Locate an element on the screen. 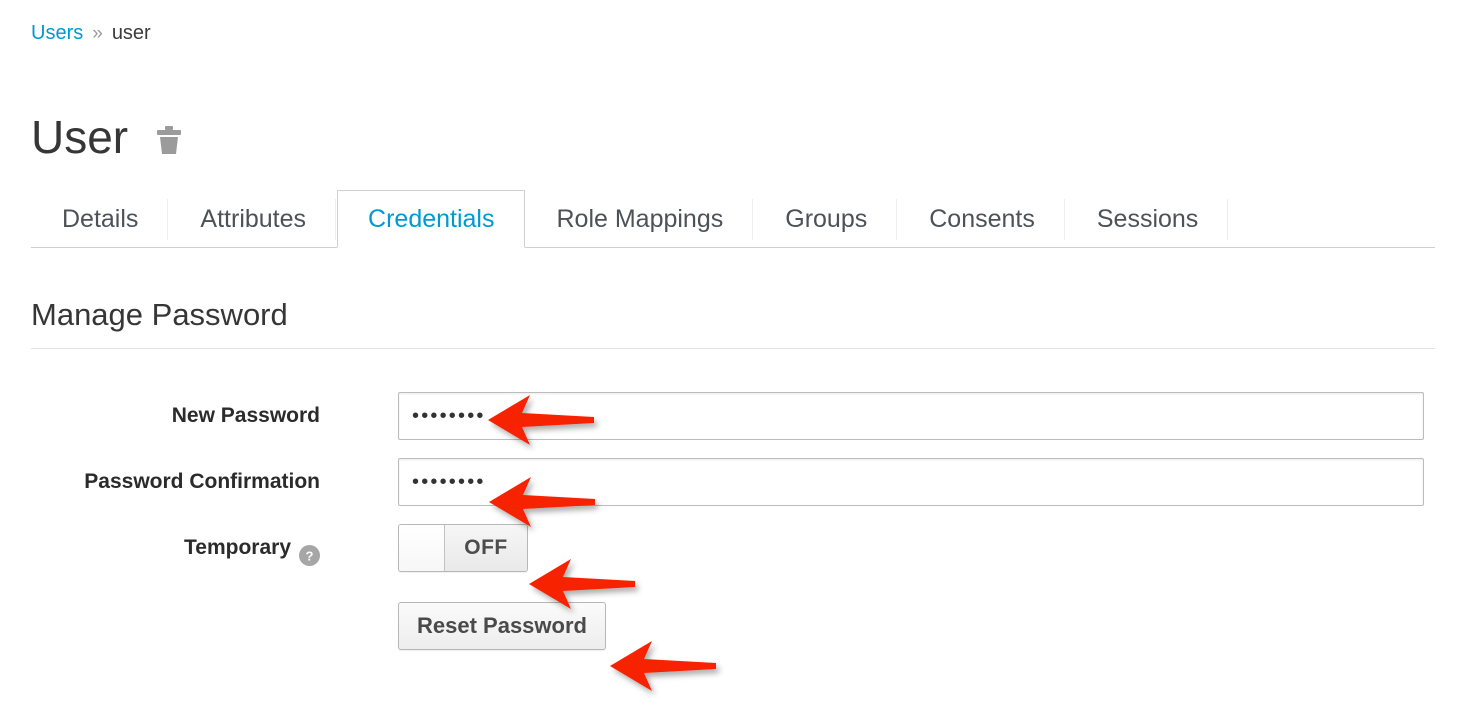 This screenshot has height=720, width=1466. new-password-input is located at coordinates (911, 416).